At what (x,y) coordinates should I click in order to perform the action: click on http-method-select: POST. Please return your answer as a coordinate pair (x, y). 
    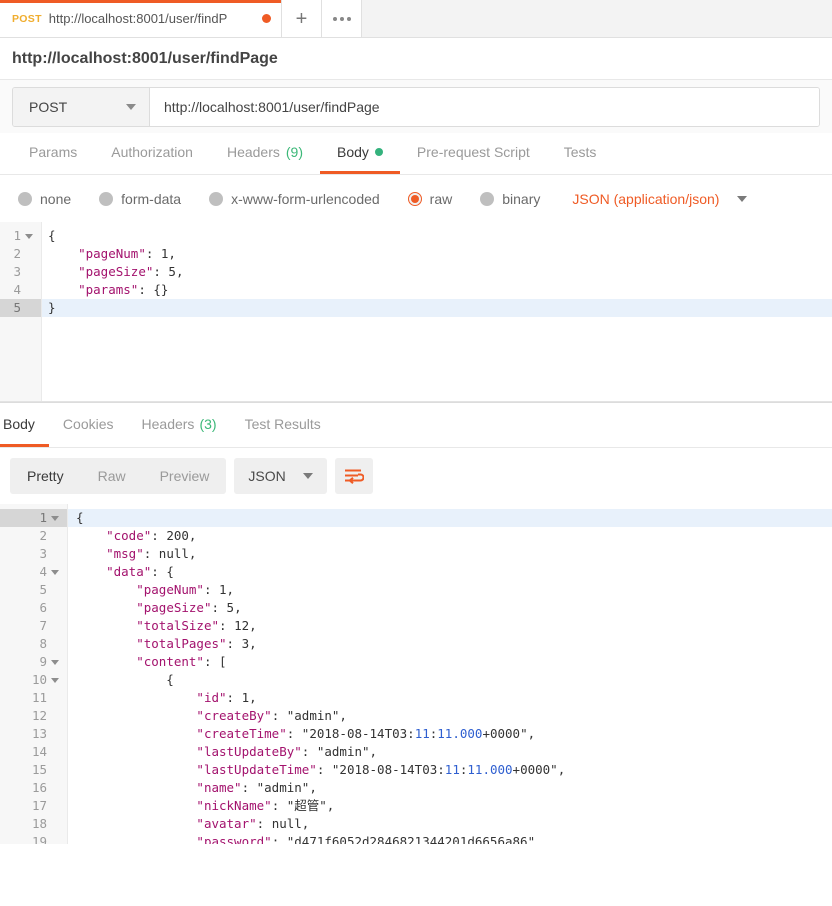
    Looking at the image, I should click on (81, 106).